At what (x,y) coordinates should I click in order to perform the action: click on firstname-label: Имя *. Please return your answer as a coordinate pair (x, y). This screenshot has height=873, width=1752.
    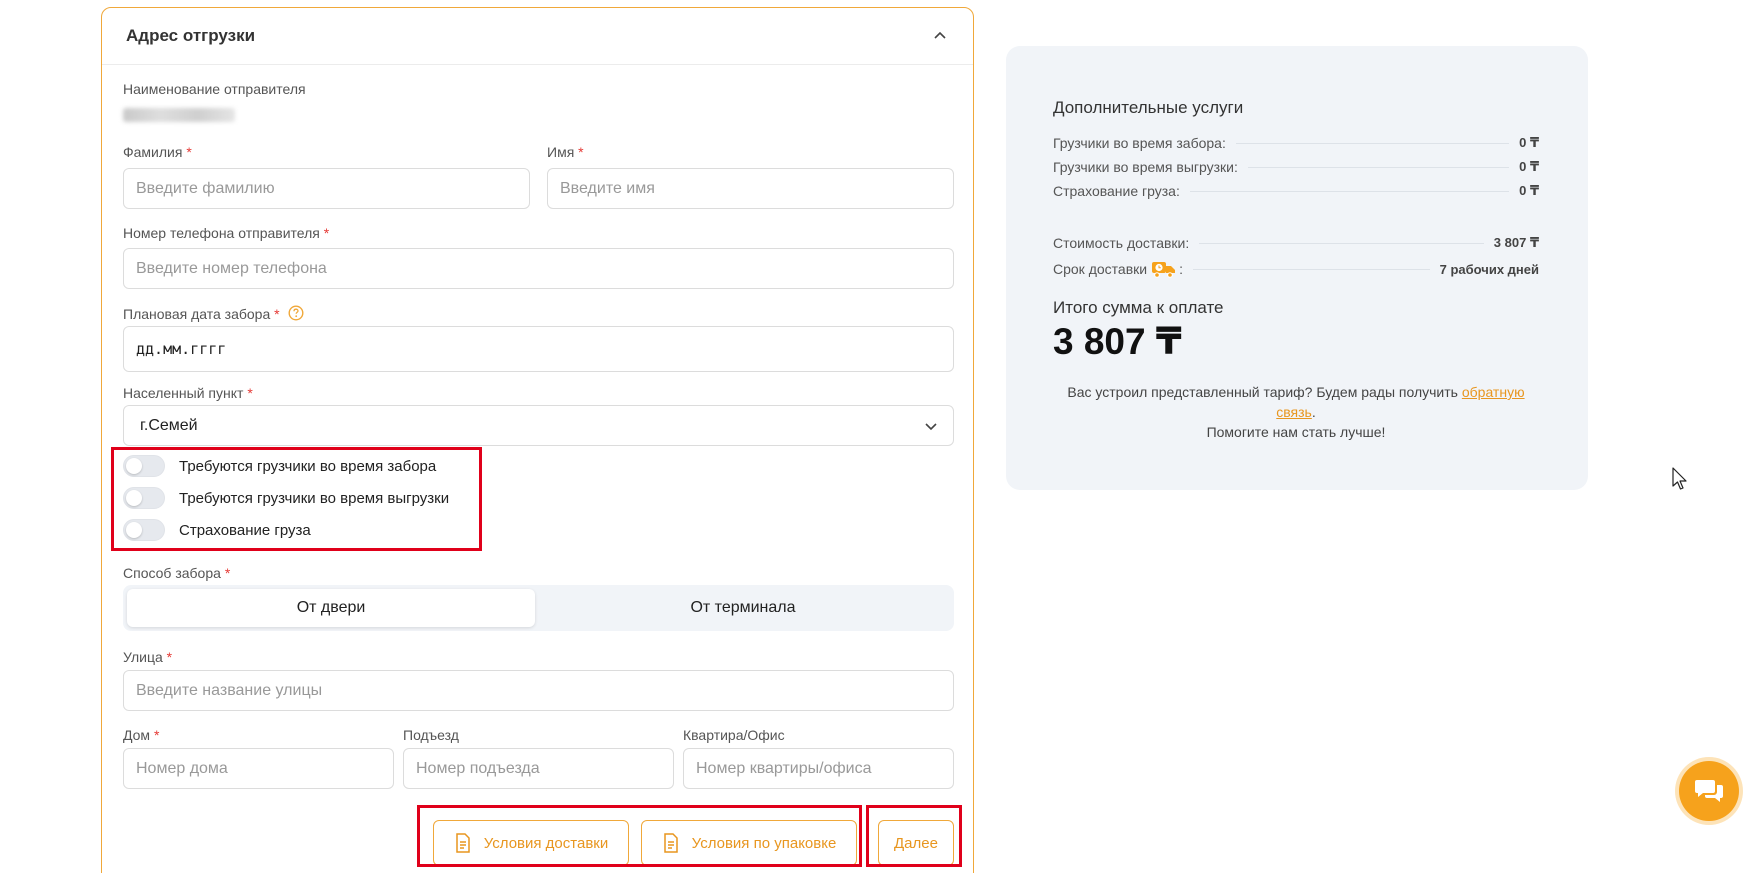
    Looking at the image, I should click on (565, 152).